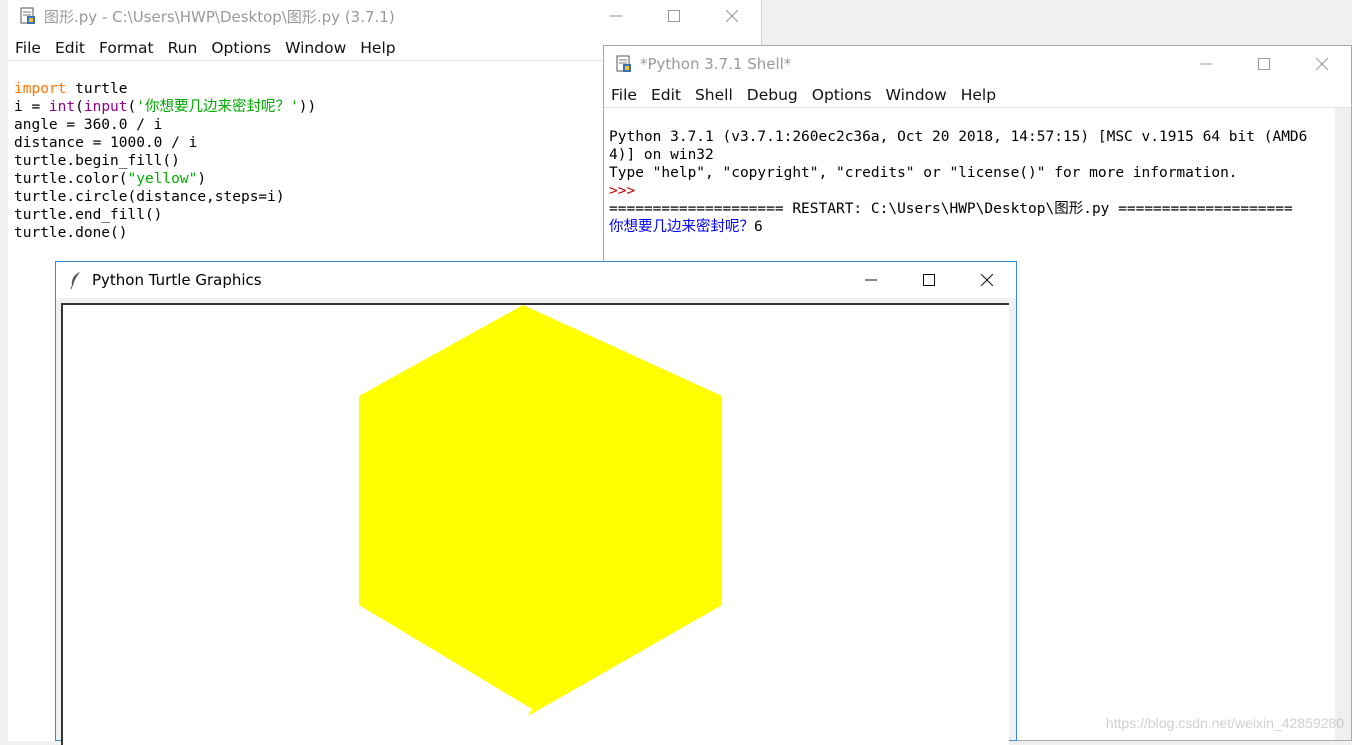  Describe the element at coordinates (772, 95) in the screenshot. I see `menu-debug: Debug` at that location.